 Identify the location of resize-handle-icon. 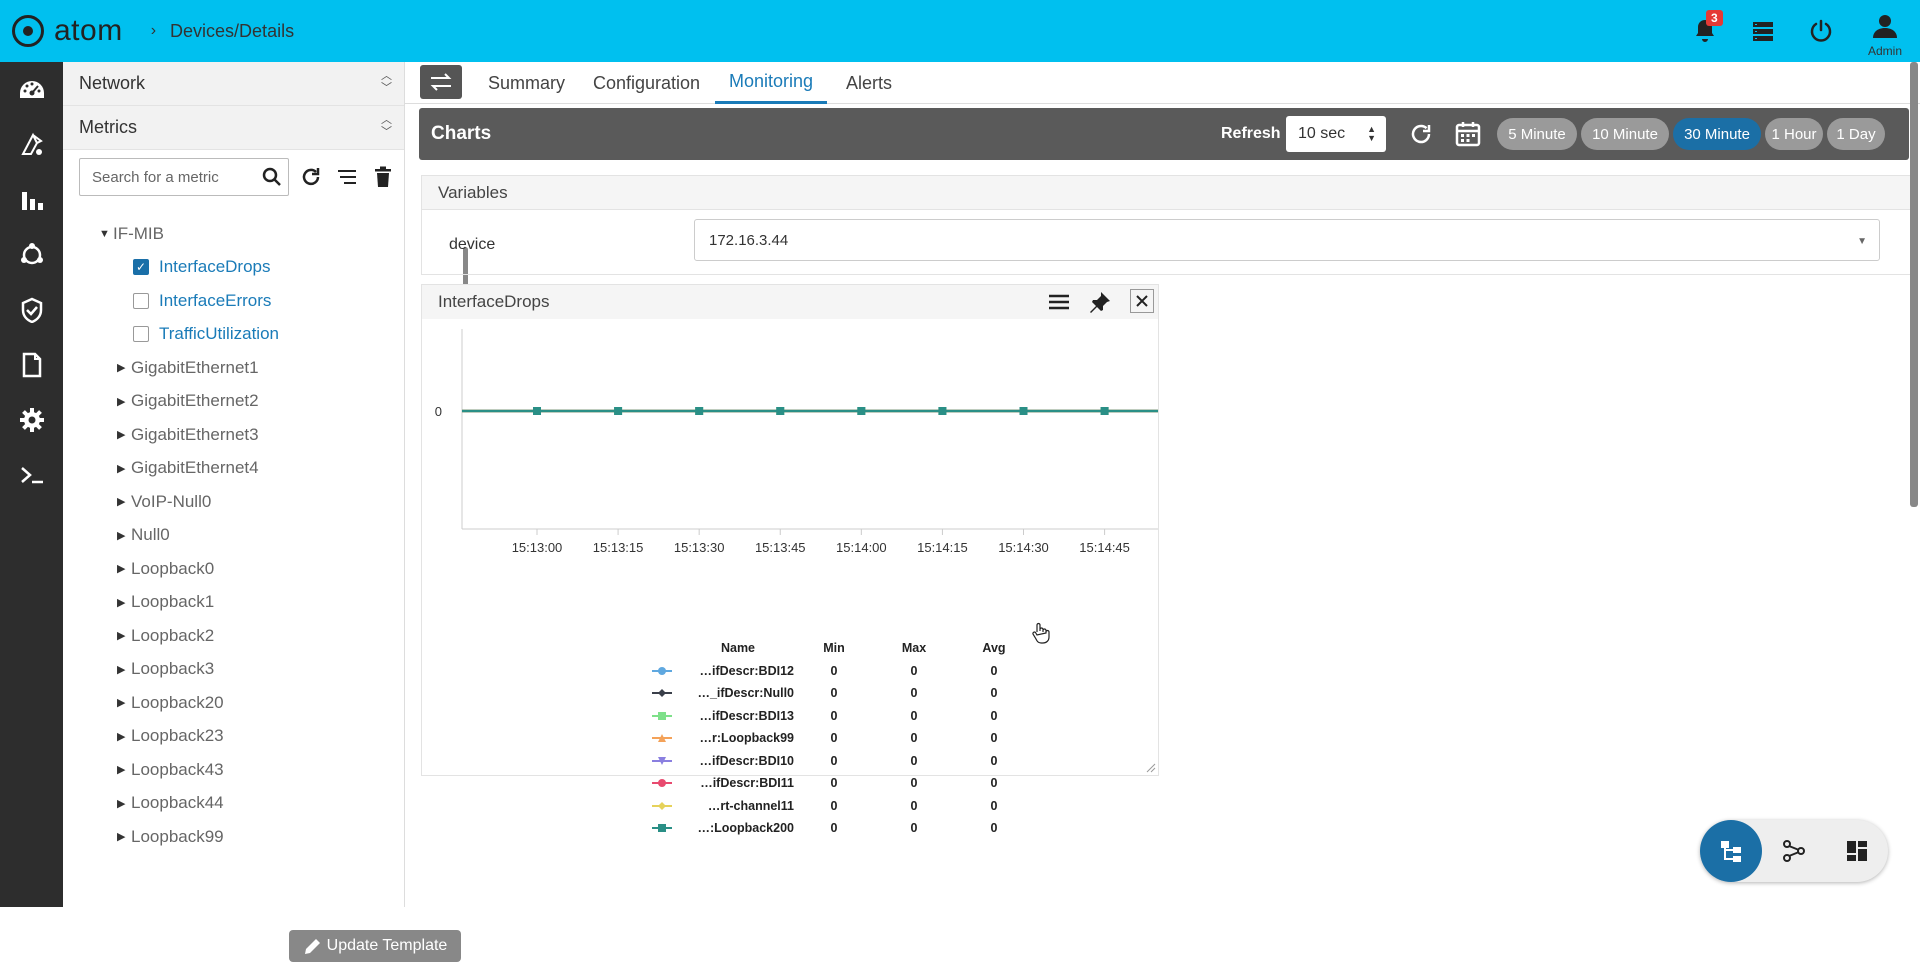
(1150, 767).